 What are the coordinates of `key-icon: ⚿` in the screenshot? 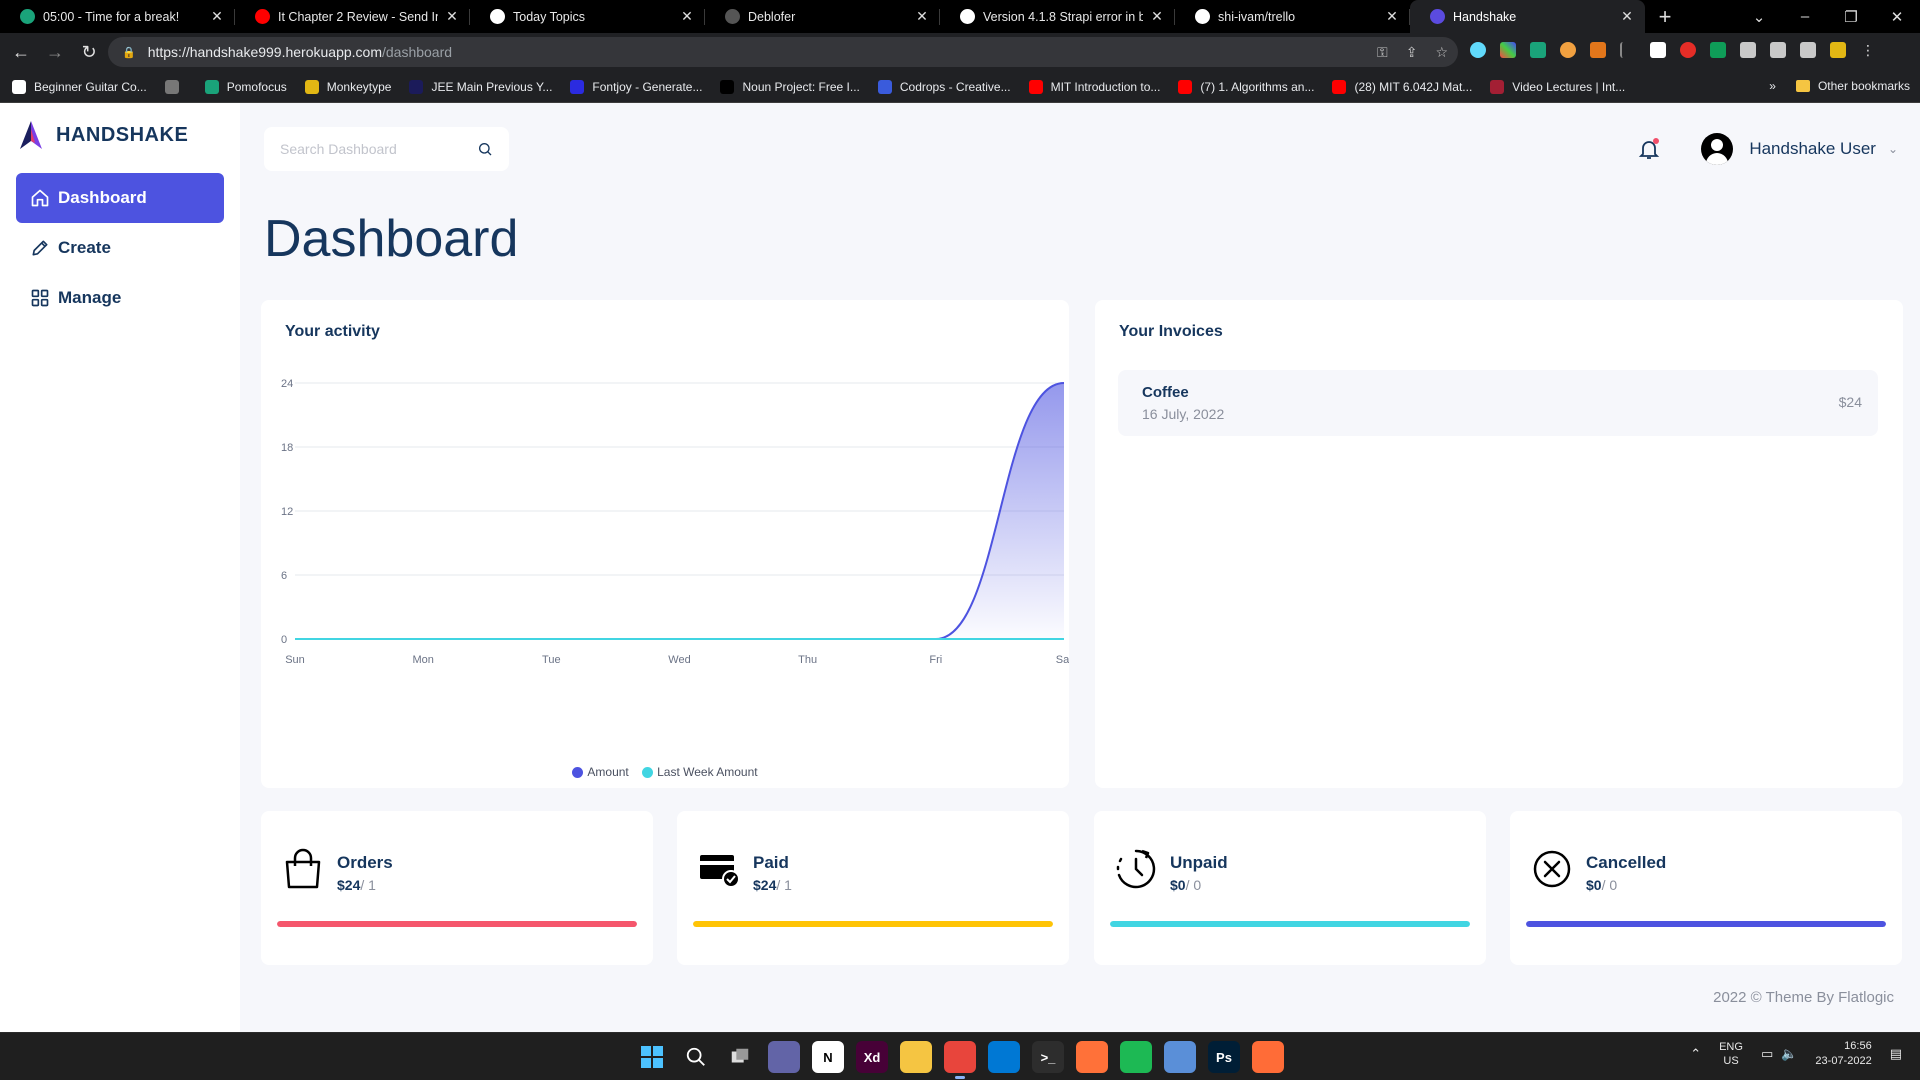 It's located at (1382, 52).